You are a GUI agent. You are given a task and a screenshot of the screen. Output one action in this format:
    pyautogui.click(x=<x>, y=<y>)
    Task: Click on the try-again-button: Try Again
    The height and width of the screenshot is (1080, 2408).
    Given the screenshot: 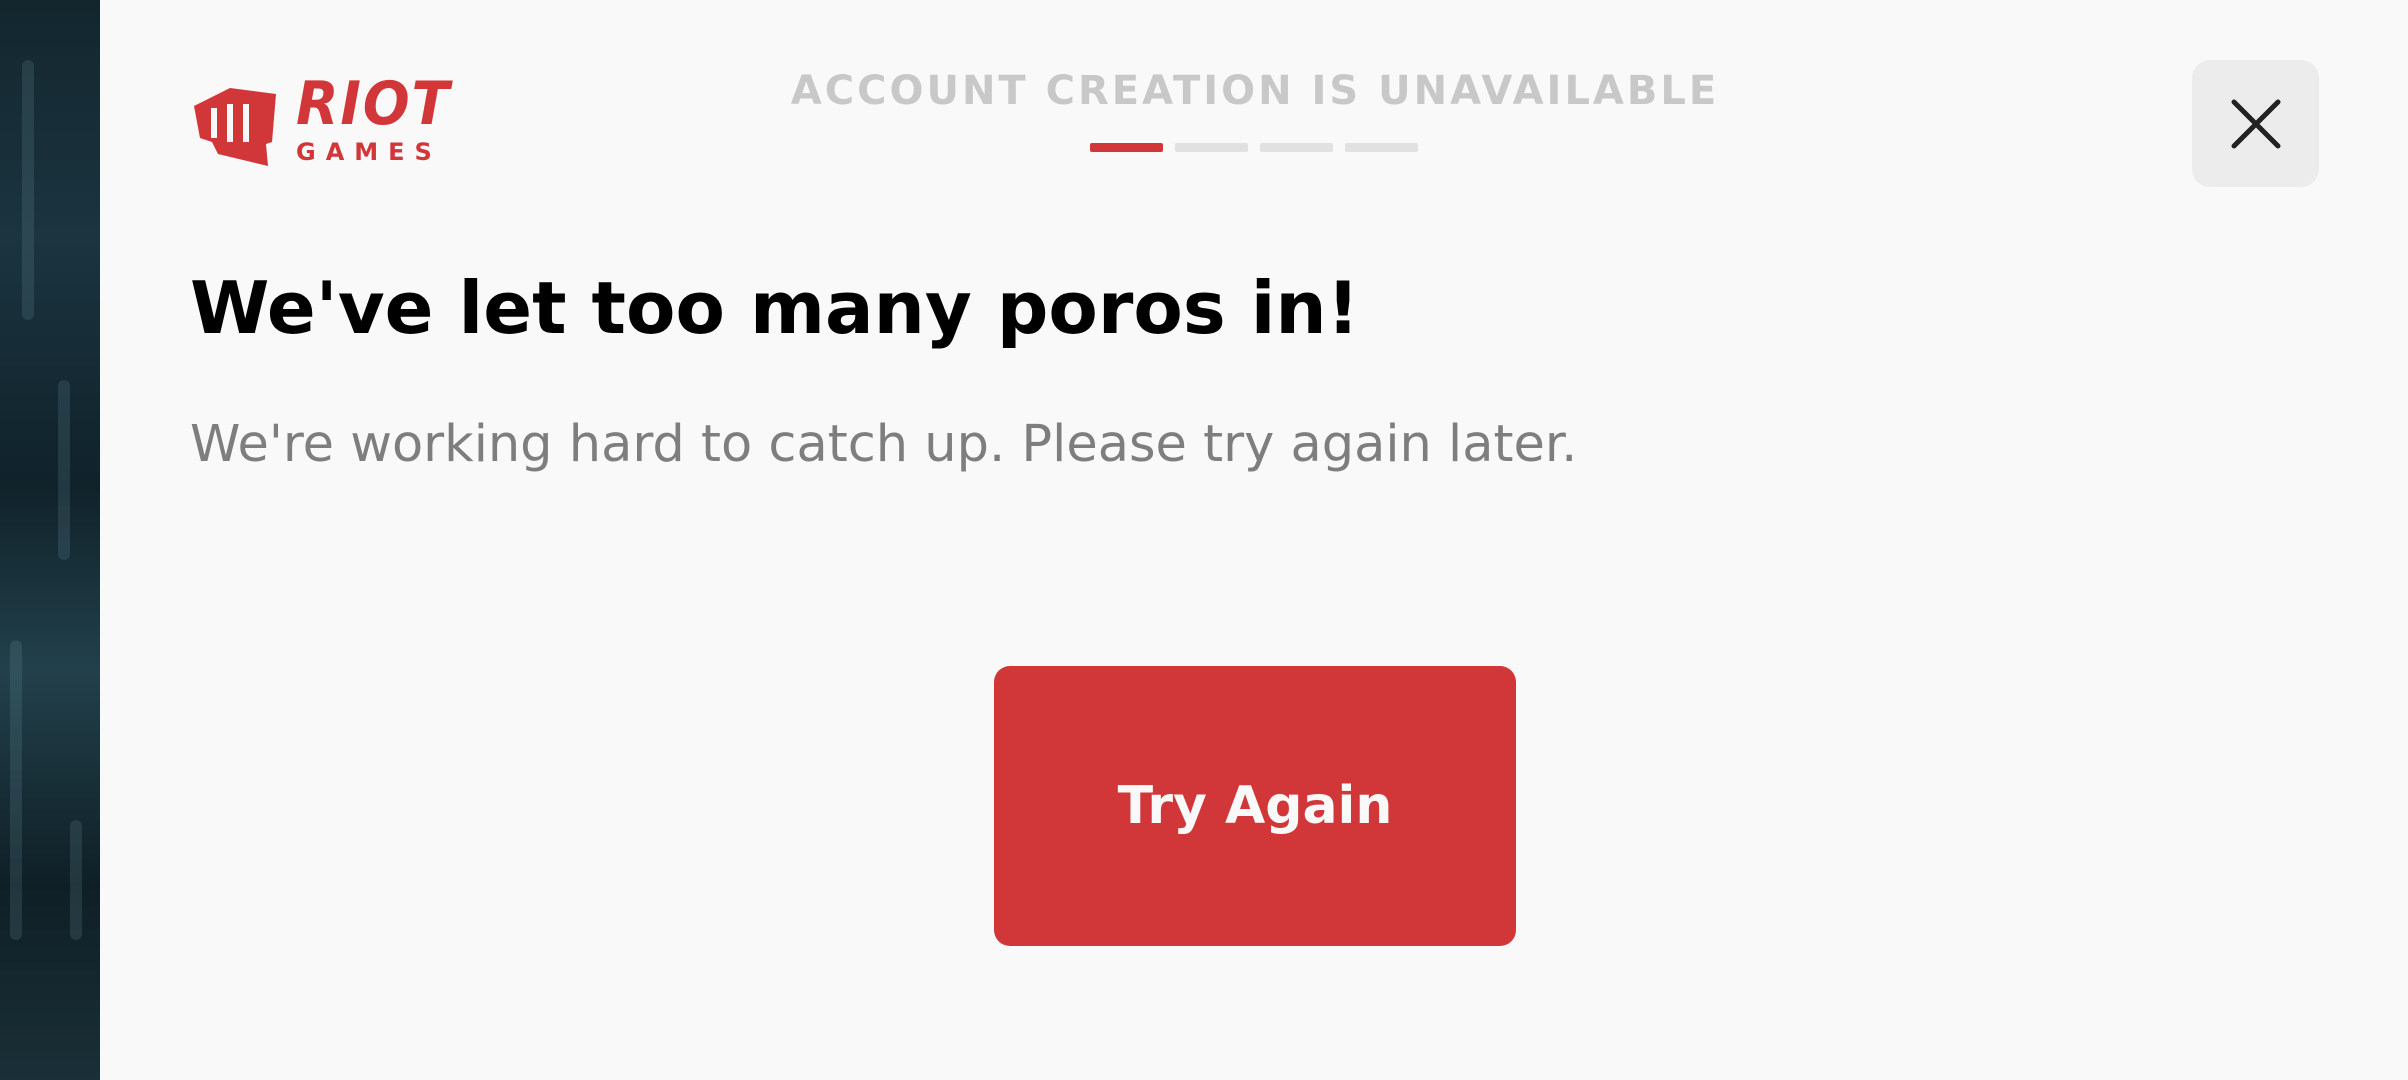 What is the action you would take?
    pyautogui.click(x=1255, y=806)
    